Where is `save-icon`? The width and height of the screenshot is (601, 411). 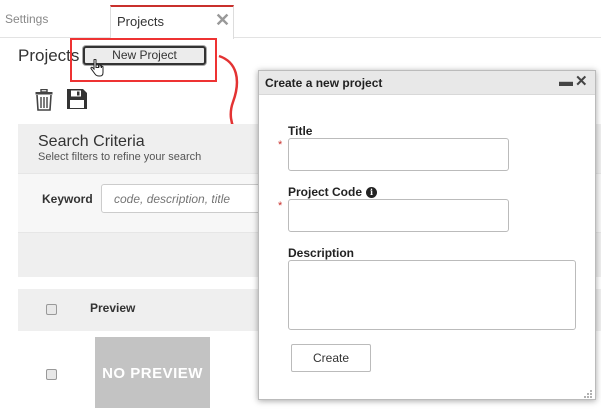
save-icon is located at coordinates (77, 99).